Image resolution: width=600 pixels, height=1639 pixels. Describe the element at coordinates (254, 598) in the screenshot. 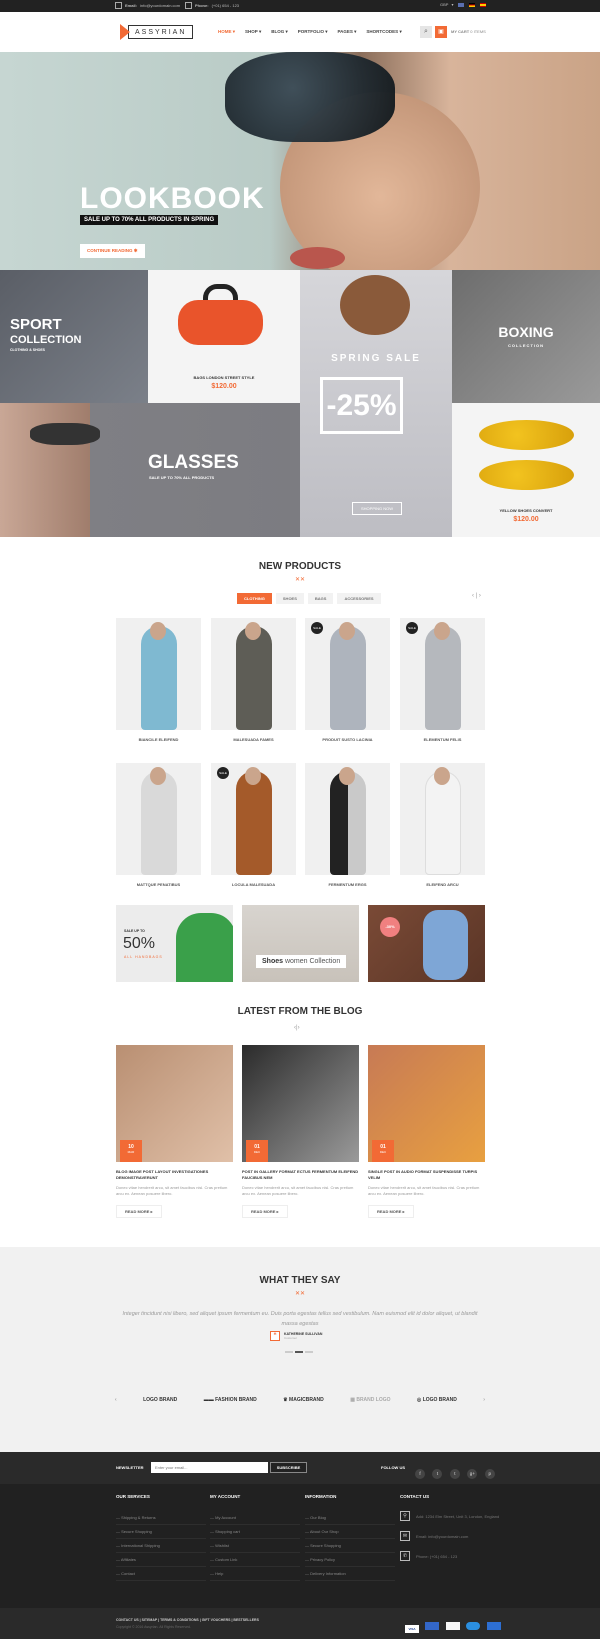

I see `tab-clothing: CLOTHING` at that location.